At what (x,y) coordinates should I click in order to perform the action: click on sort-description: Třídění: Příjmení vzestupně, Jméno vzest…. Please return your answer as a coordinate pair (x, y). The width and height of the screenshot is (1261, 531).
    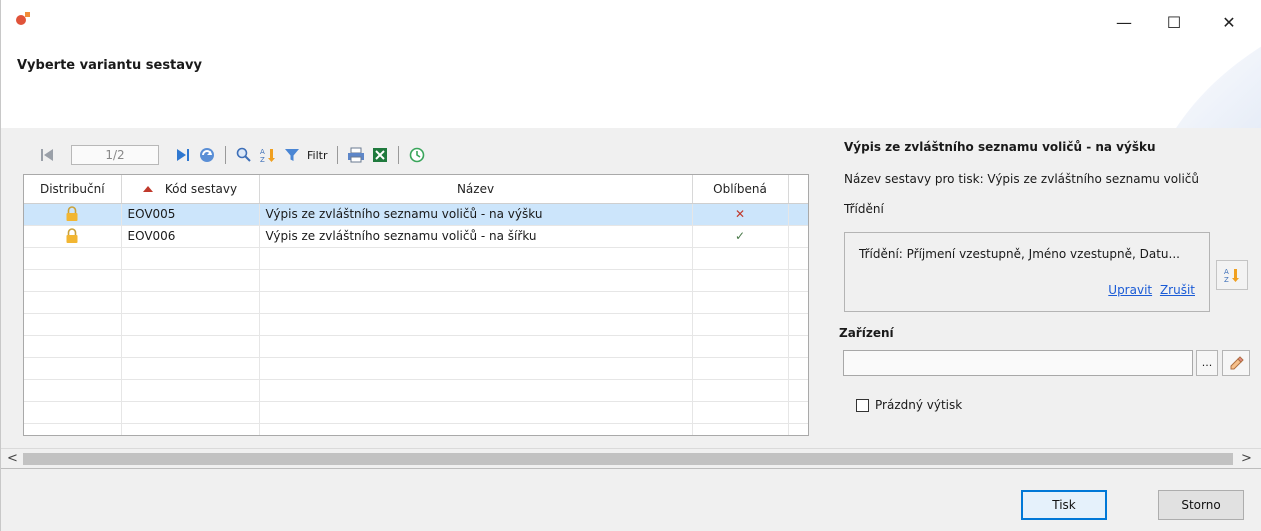
    Looking at the image, I should click on (1019, 254).